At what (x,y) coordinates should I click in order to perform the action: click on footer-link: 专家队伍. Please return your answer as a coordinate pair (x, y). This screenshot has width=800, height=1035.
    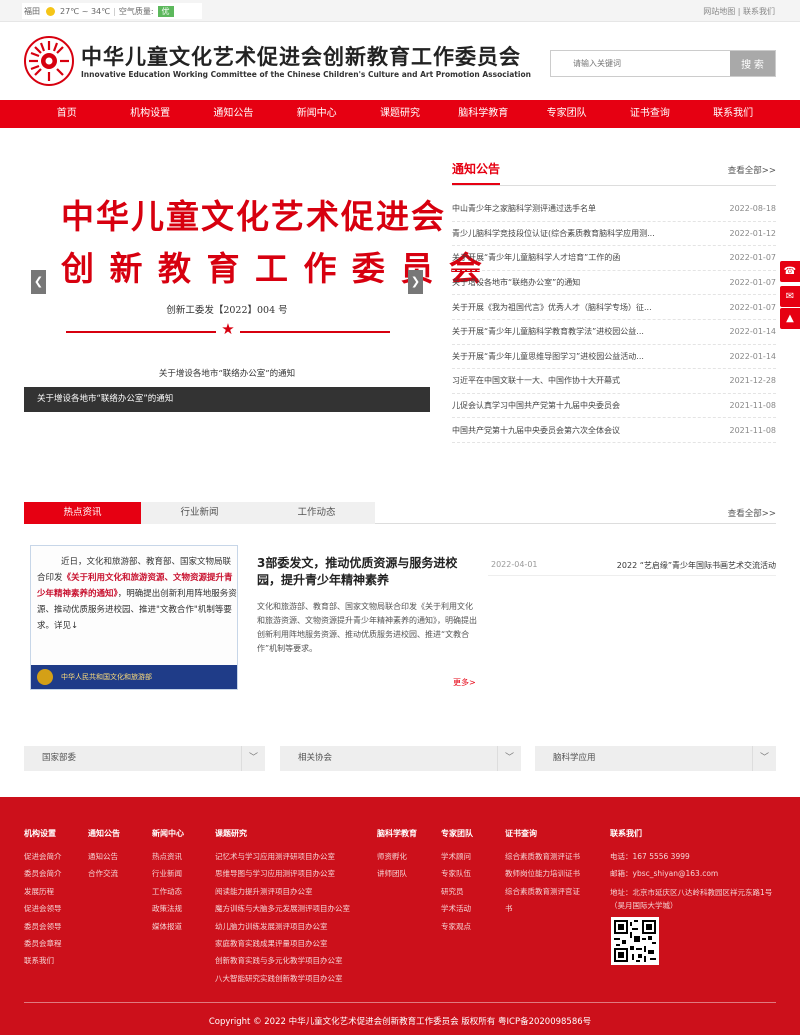
    Looking at the image, I should click on (466, 873).